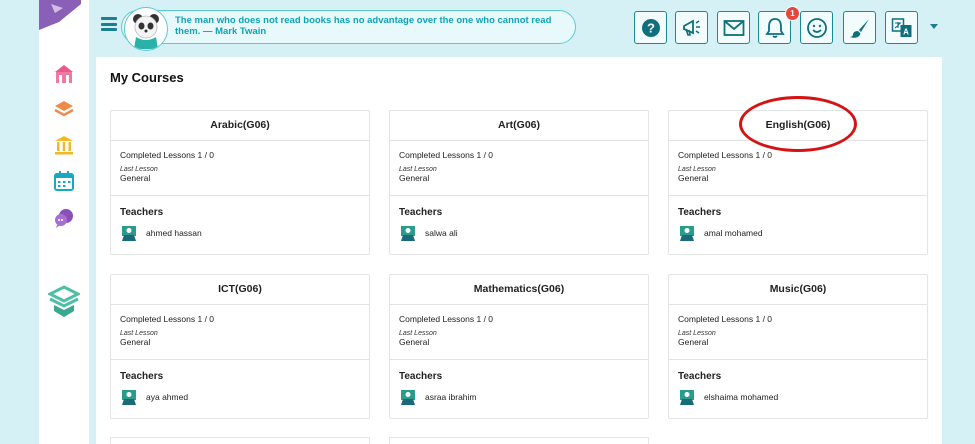  Describe the element at coordinates (64, 109) in the screenshot. I see `layers-icon` at that location.